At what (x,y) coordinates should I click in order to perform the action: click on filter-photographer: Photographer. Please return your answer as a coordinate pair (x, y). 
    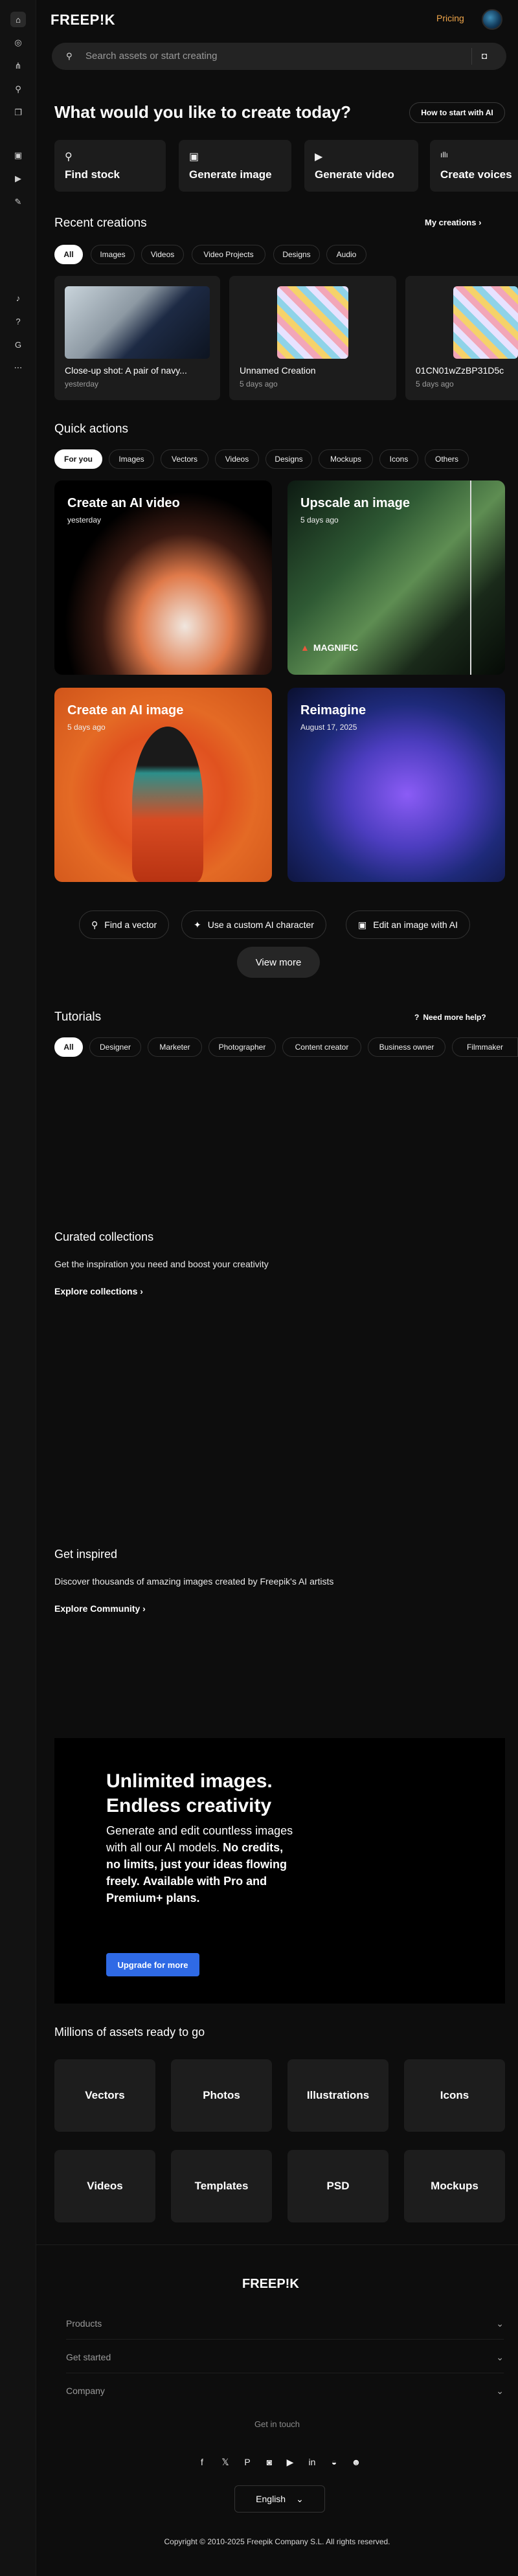
    Looking at the image, I should click on (242, 1047).